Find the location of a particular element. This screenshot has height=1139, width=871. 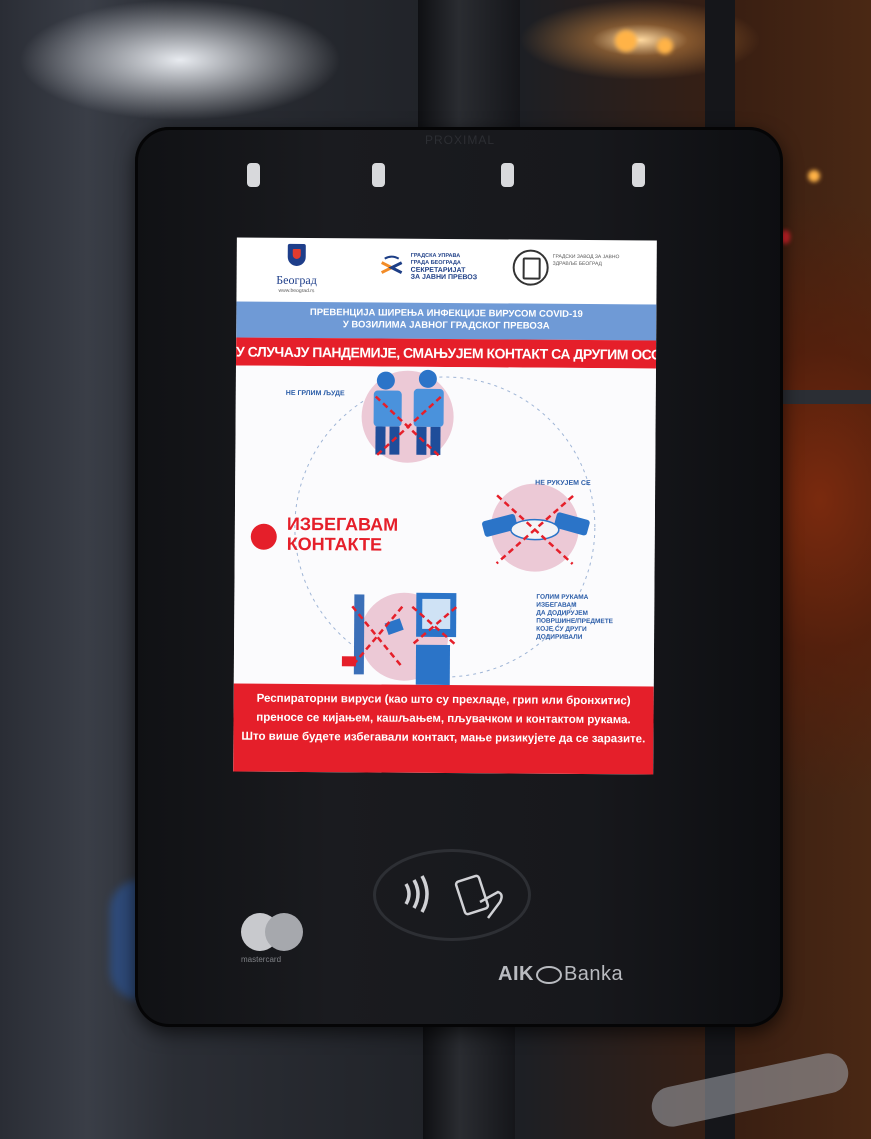

avoid-line: КОНТАКТЕ is located at coordinates (334, 544).